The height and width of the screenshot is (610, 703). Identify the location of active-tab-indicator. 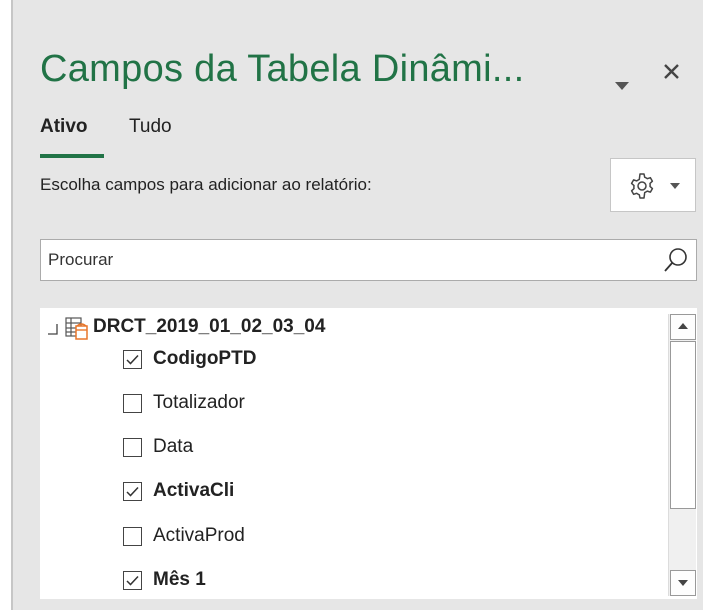
(72, 156).